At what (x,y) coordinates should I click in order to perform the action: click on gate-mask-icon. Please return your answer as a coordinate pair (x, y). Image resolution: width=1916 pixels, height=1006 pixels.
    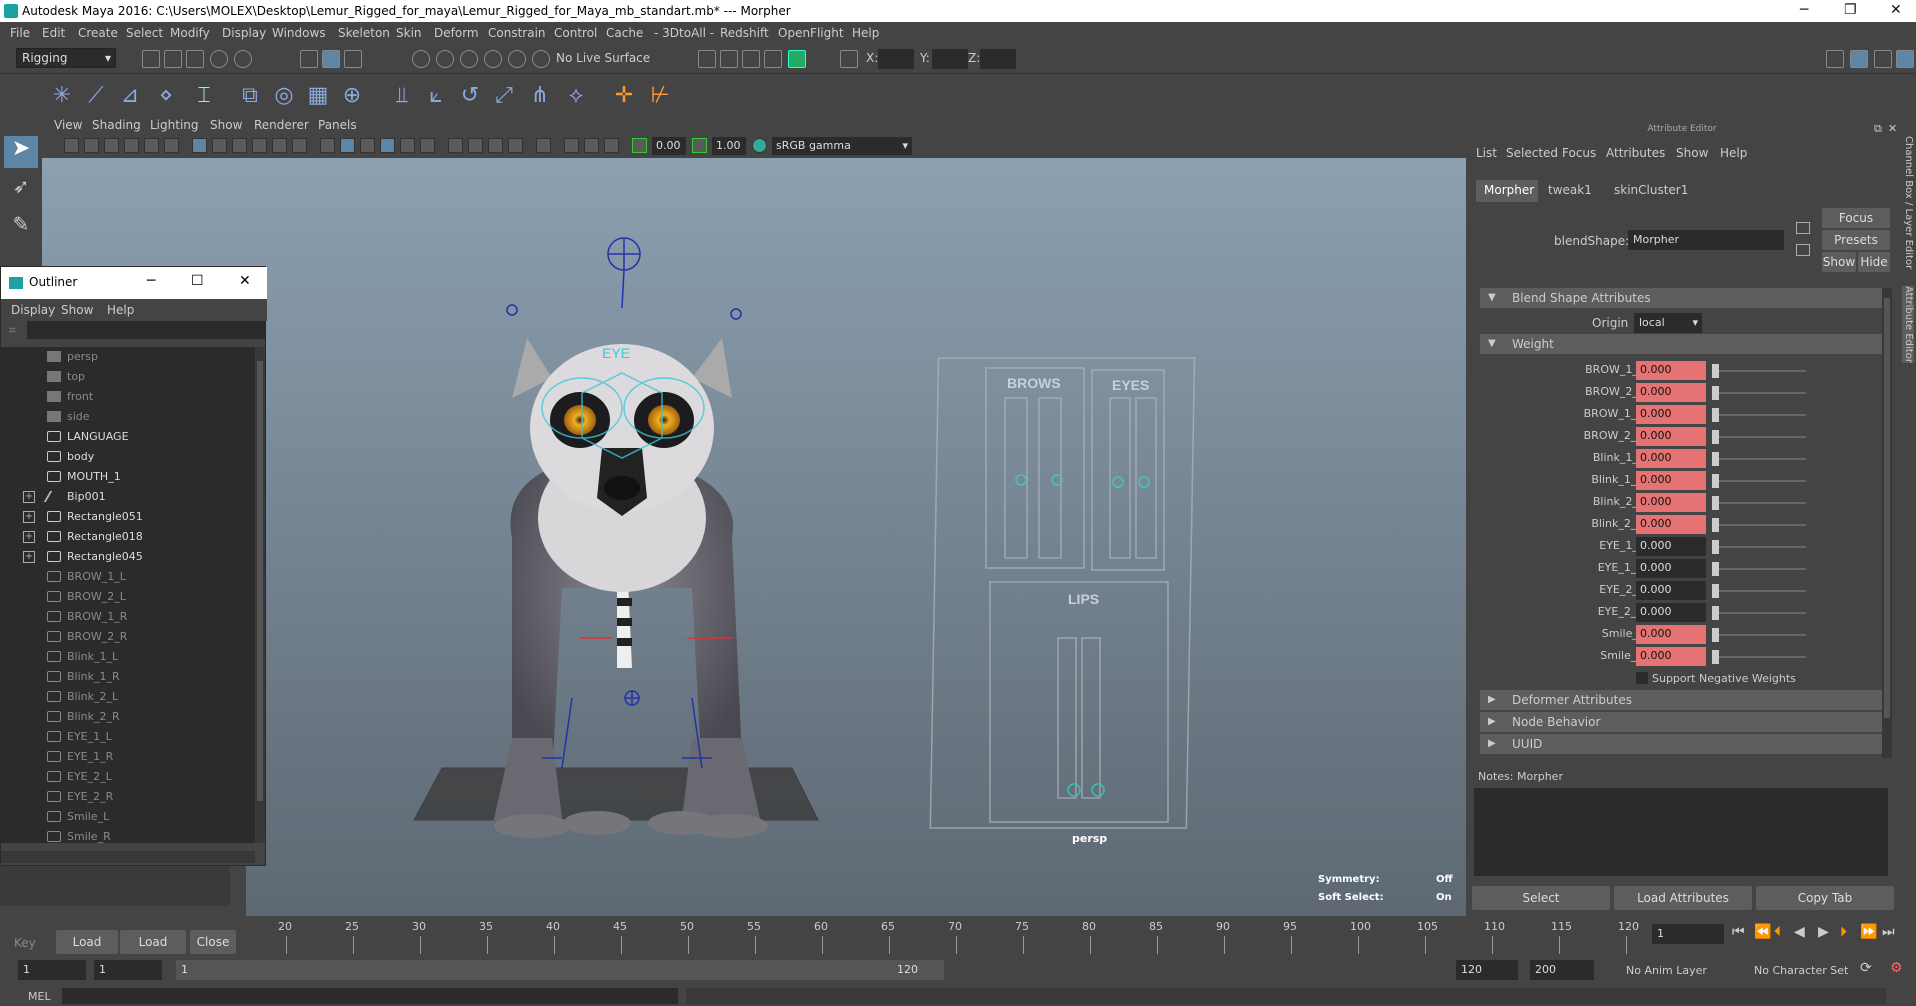
    Looking at the image, I should click on (259, 145).